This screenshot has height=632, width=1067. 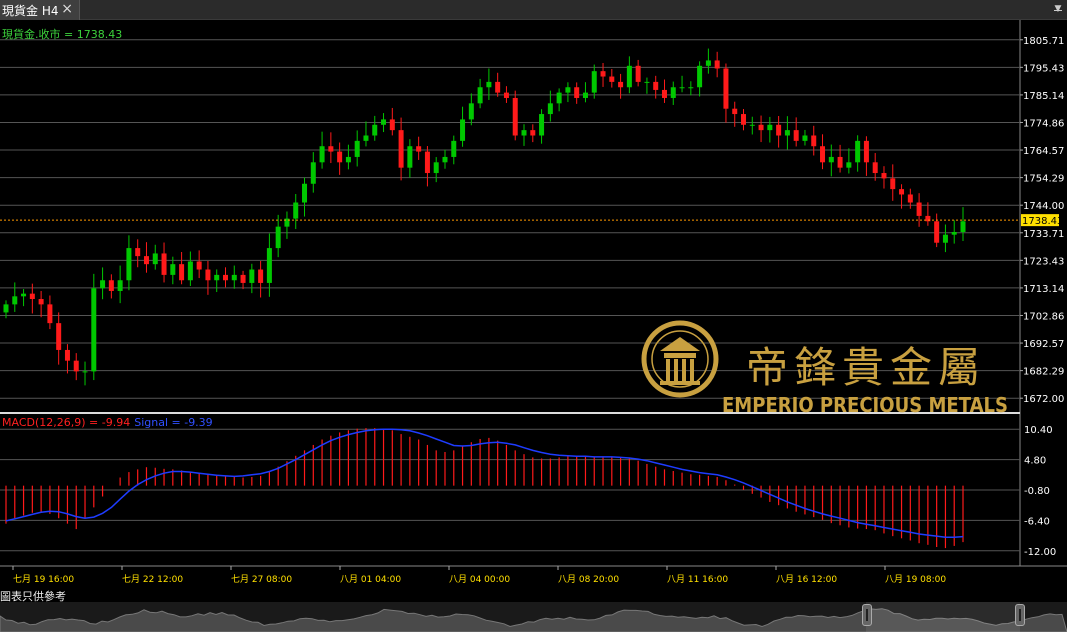 What do you see at coordinates (866, 367) in the screenshot?
I see `watermark-chinese: 帝鋒貴金屬` at bounding box center [866, 367].